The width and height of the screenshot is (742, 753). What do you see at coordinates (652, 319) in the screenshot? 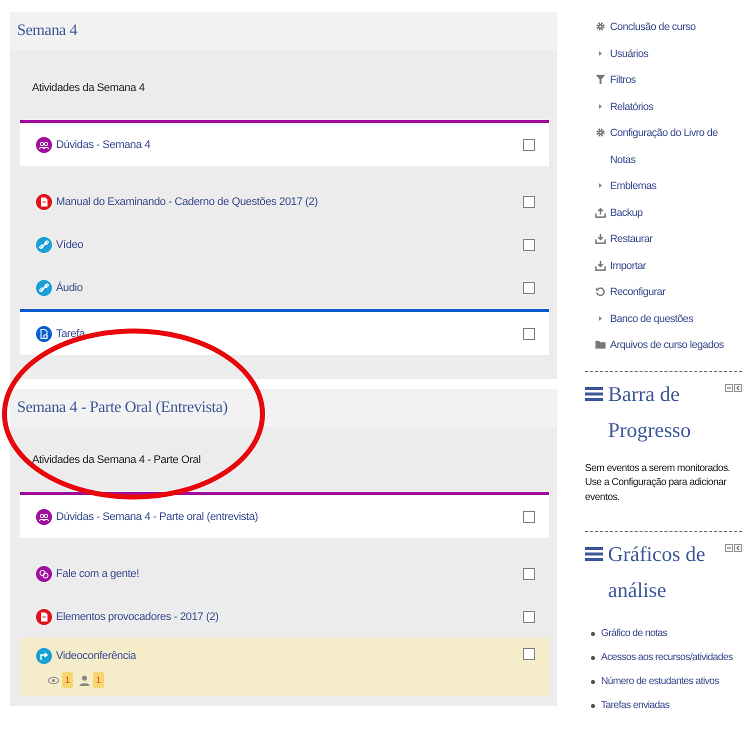
I see `admin-menu-link: Banco de questões` at bounding box center [652, 319].